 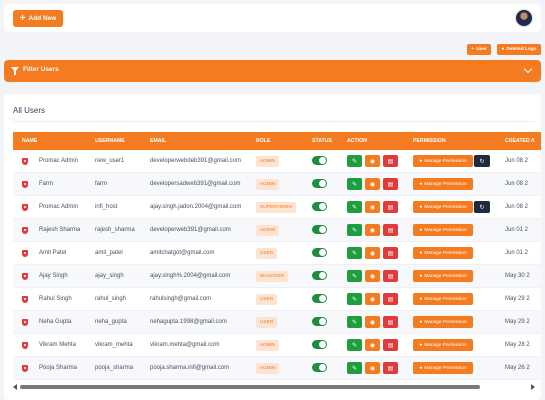 What do you see at coordinates (274, 121) in the screenshot?
I see `divider` at bounding box center [274, 121].